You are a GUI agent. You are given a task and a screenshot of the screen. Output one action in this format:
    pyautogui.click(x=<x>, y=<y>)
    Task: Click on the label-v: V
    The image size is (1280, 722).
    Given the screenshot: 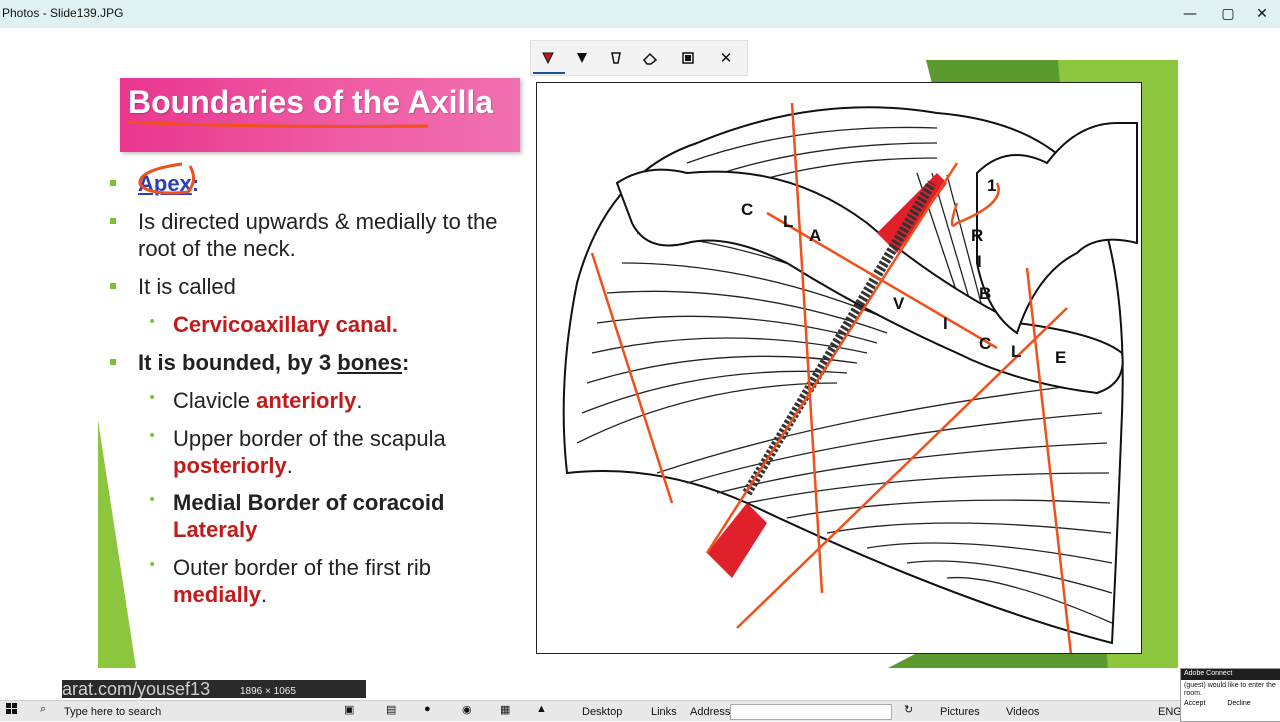 What is the action you would take?
    pyautogui.click(x=899, y=303)
    